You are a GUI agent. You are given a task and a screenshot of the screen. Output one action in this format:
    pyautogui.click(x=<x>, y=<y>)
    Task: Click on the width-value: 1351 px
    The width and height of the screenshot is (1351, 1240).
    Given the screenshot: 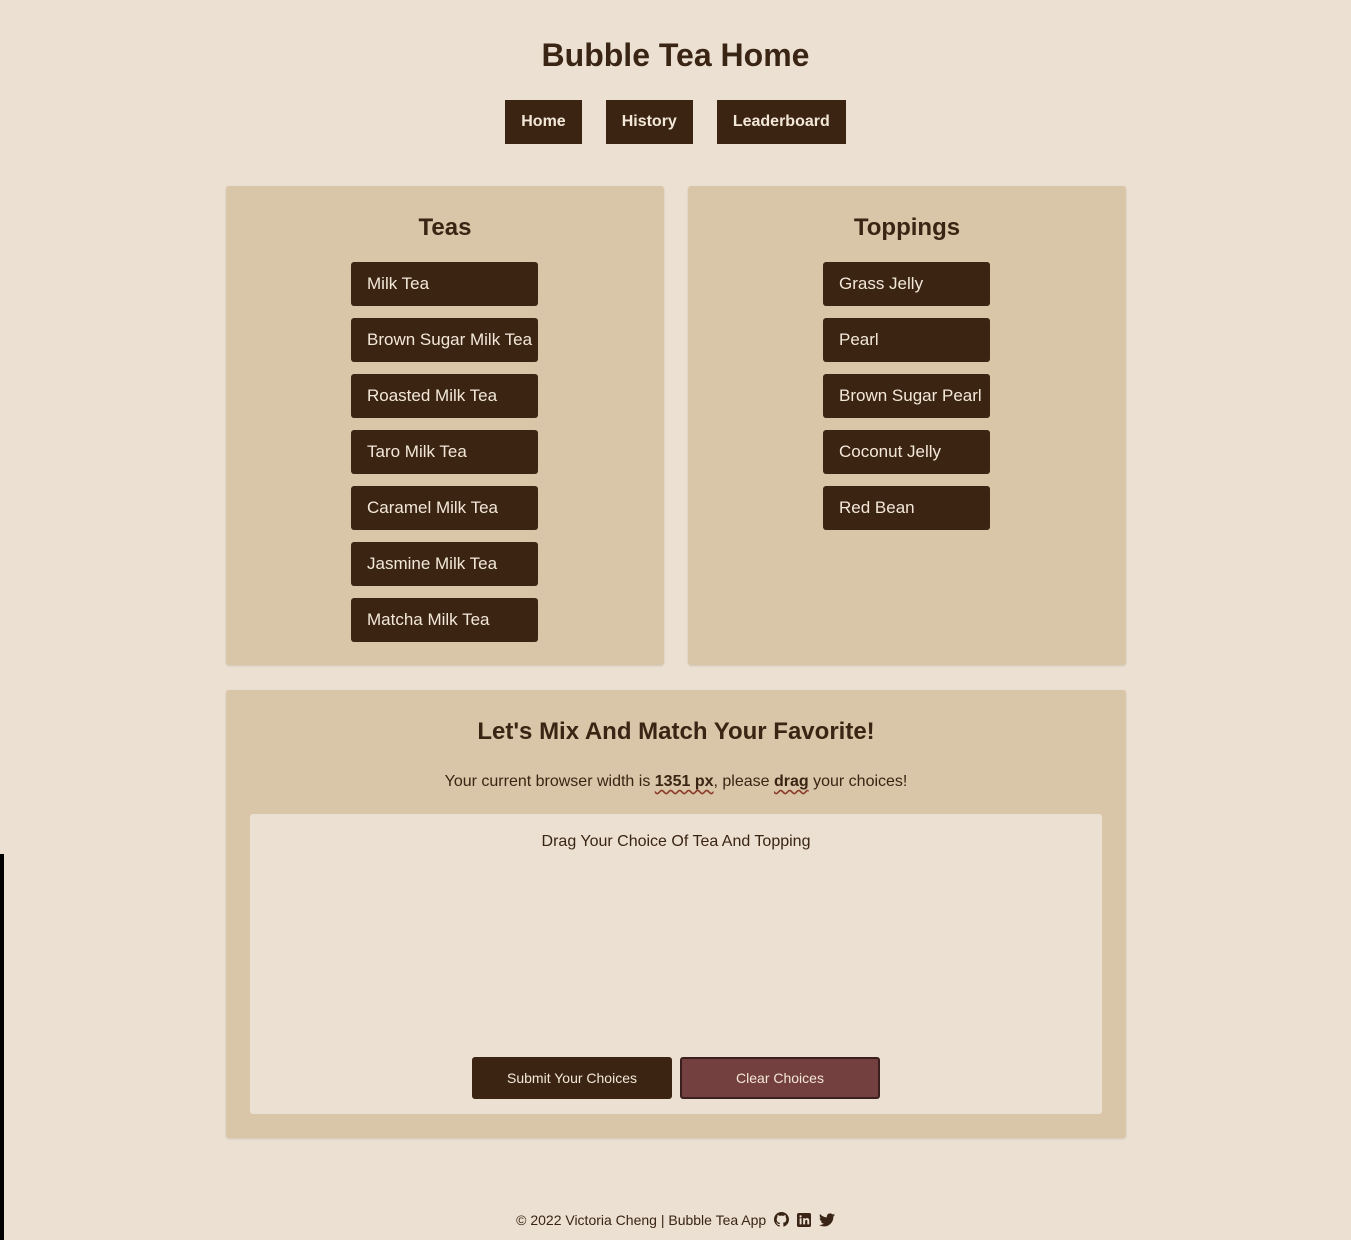 What is the action you would take?
    pyautogui.click(x=684, y=781)
    